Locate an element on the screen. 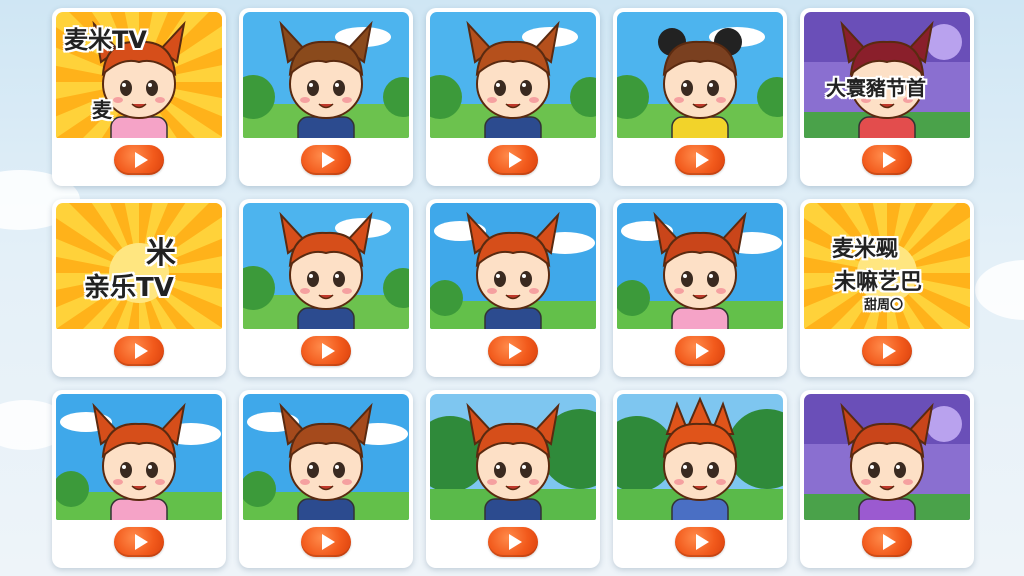 This screenshot has width=1024, height=576. video-thumbnail: 麦米TV 麦 is located at coordinates (139, 75).